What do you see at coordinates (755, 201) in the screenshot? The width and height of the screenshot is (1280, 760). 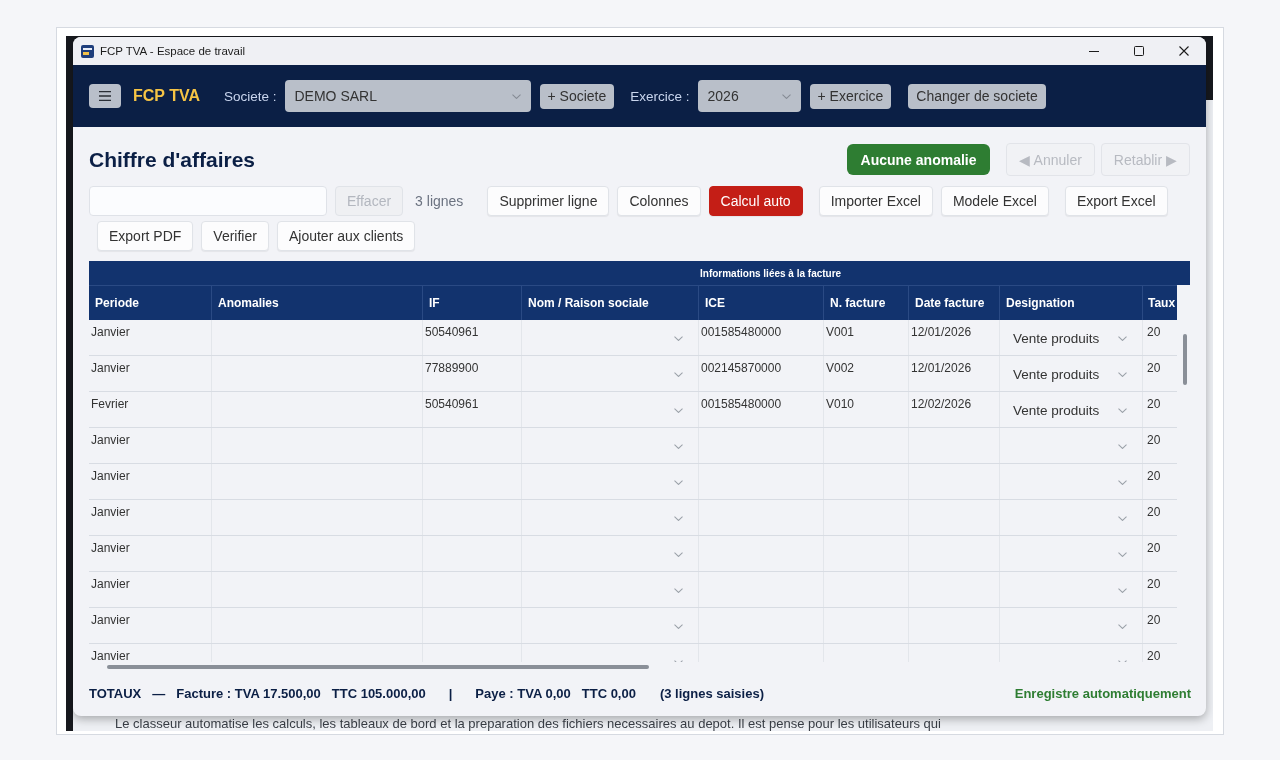 I see `toolbar-button: Calcul auto` at bounding box center [755, 201].